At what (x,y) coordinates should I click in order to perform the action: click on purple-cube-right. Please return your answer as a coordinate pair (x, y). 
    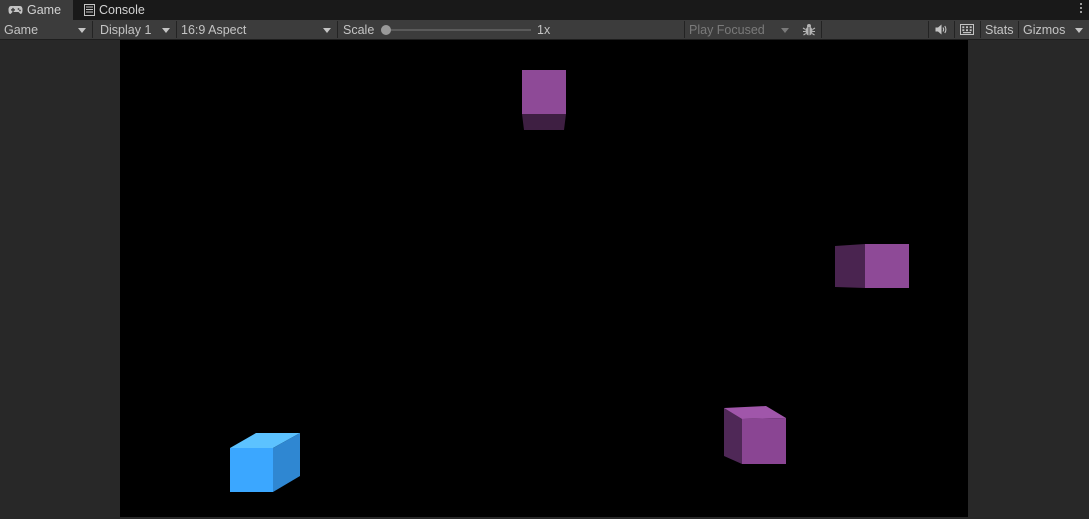
    Looking at the image, I should click on (872, 266).